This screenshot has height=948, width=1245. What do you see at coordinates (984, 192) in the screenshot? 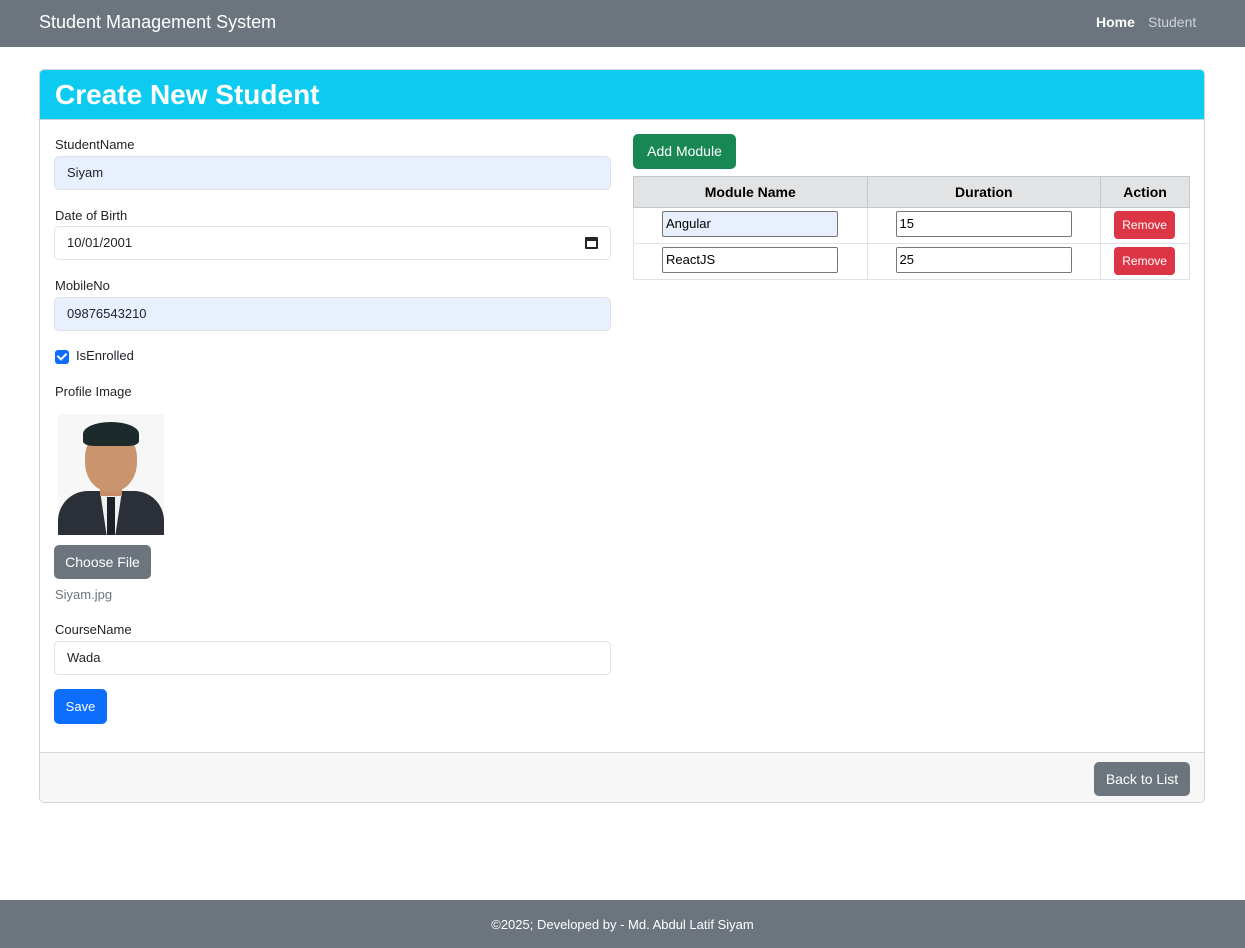
I see `column-header-duration: Duration` at bounding box center [984, 192].